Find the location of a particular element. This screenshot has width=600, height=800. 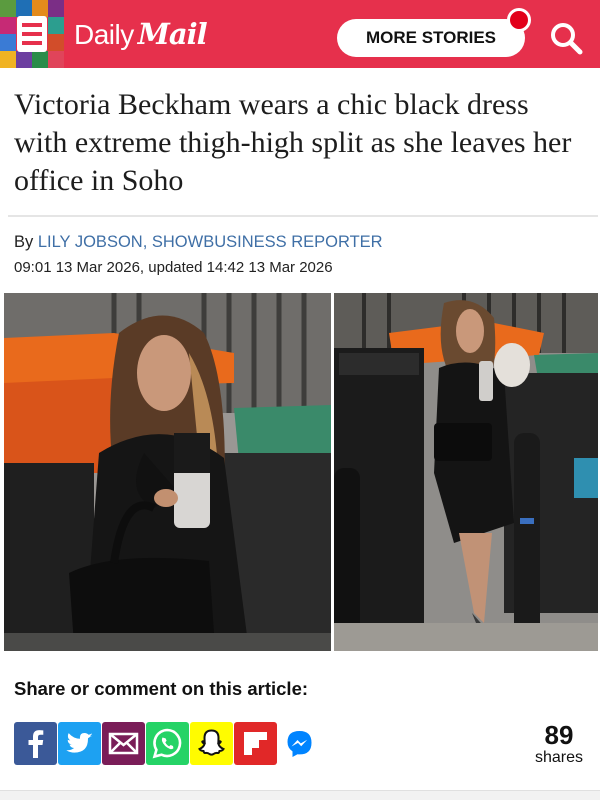

messenger-icon is located at coordinates (299, 744).